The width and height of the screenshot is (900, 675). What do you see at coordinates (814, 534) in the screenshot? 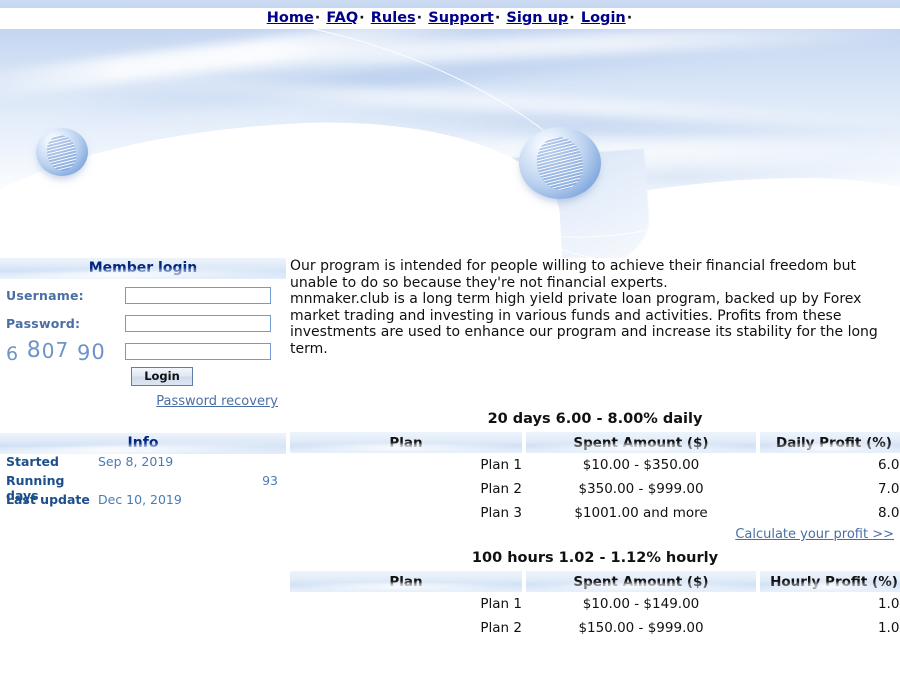
I see `calculate-profit-link: Calculate your profit >>` at bounding box center [814, 534].